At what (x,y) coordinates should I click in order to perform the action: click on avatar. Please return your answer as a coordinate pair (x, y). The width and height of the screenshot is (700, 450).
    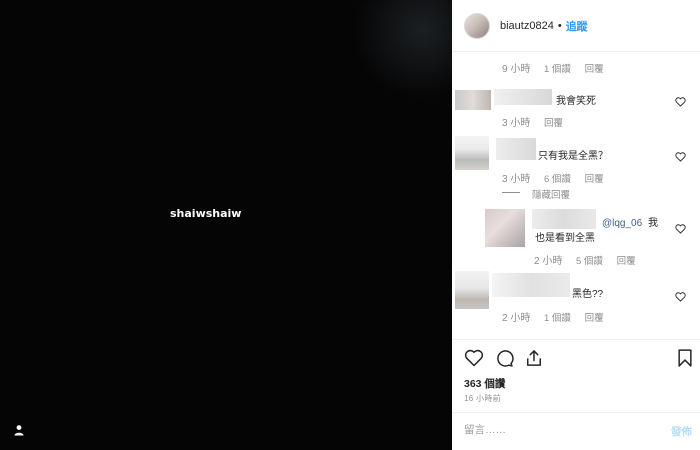
    Looking at the image, I should click on (477, 25).